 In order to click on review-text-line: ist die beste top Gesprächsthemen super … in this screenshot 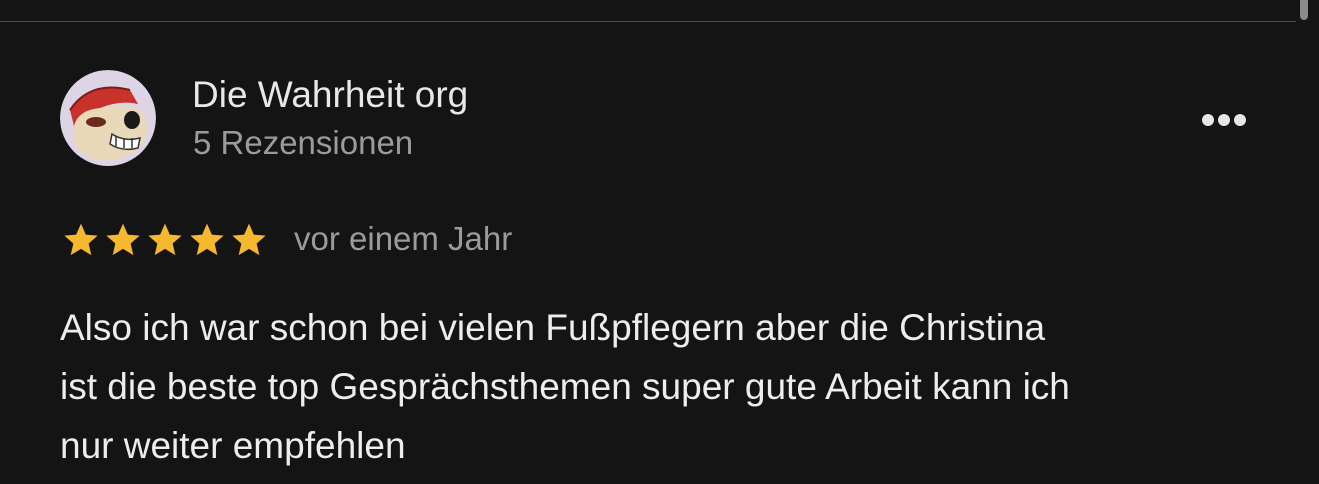, I will do `click(565, 386)`.